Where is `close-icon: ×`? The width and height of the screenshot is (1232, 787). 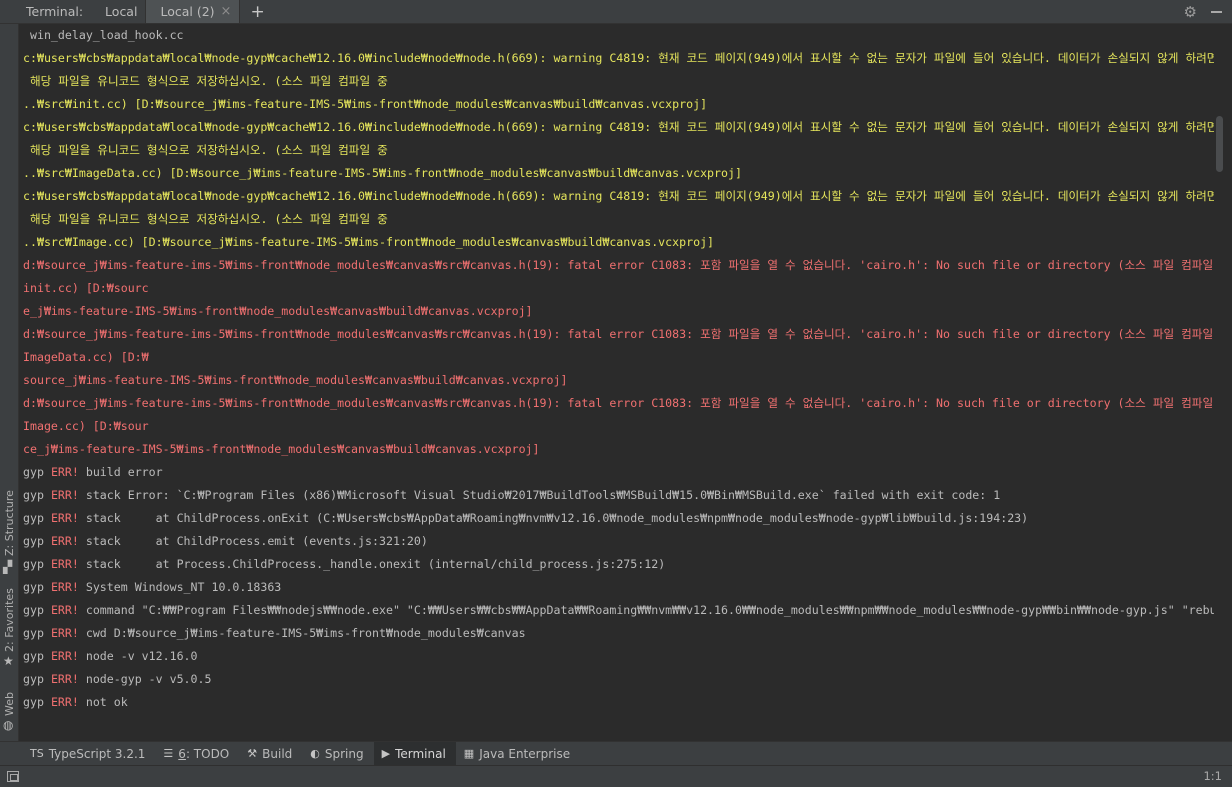 close-icon: × is located at coordinates (226, 11).